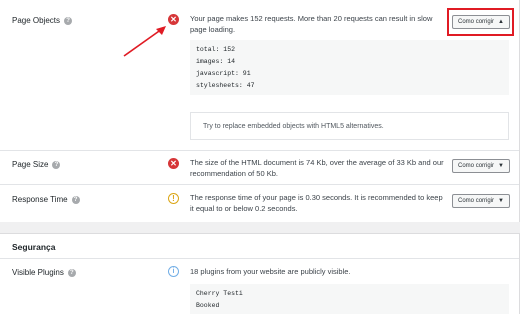  What do you see at coordinates (219, 293) in the screenshot?
I see `plugin-line: Cherry Testi` at bounding box center [219, 293].